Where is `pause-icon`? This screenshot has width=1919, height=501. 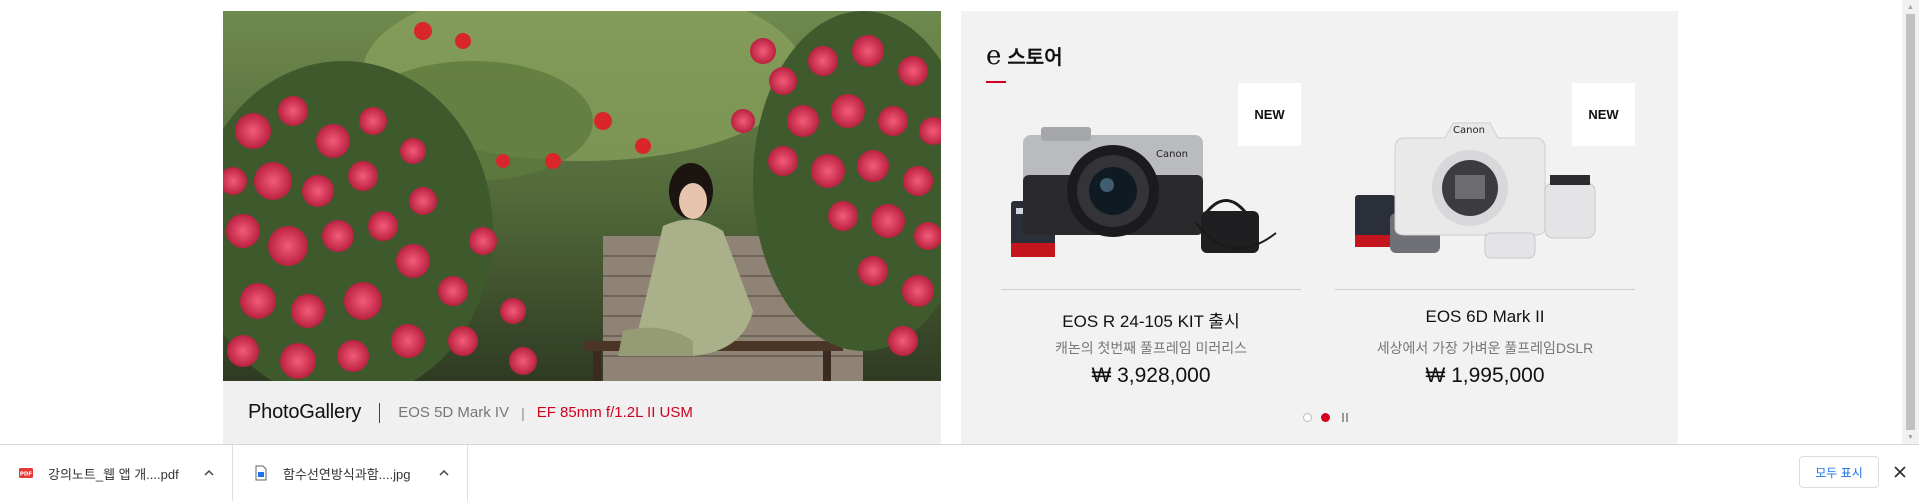 pause-icon is located at coordinates (1345, 417).